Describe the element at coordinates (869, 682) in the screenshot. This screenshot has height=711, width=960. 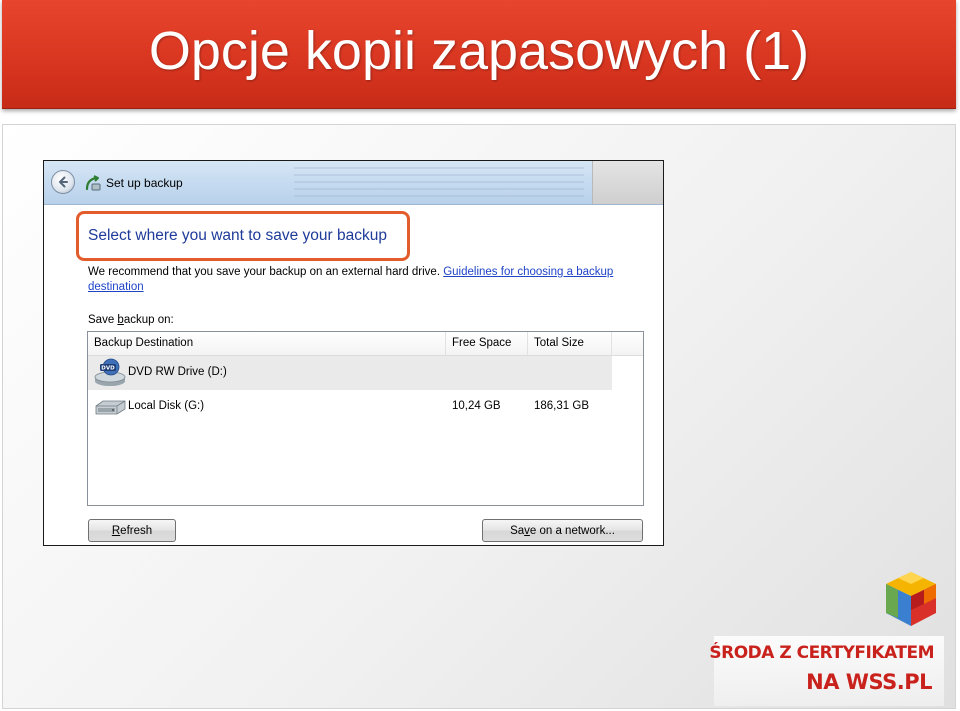
I see `logo-line-2: na WSS.pl` at that location.